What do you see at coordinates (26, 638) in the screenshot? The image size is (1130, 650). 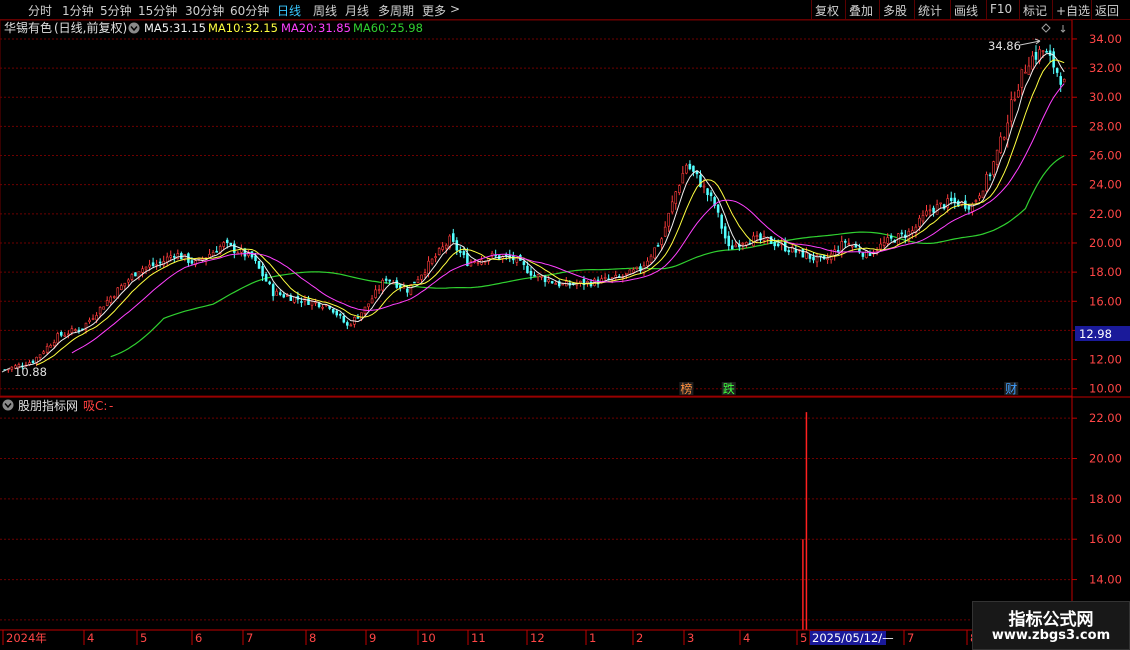 I see `month-tick-0: 2024年` at bounding box center [26, 638].